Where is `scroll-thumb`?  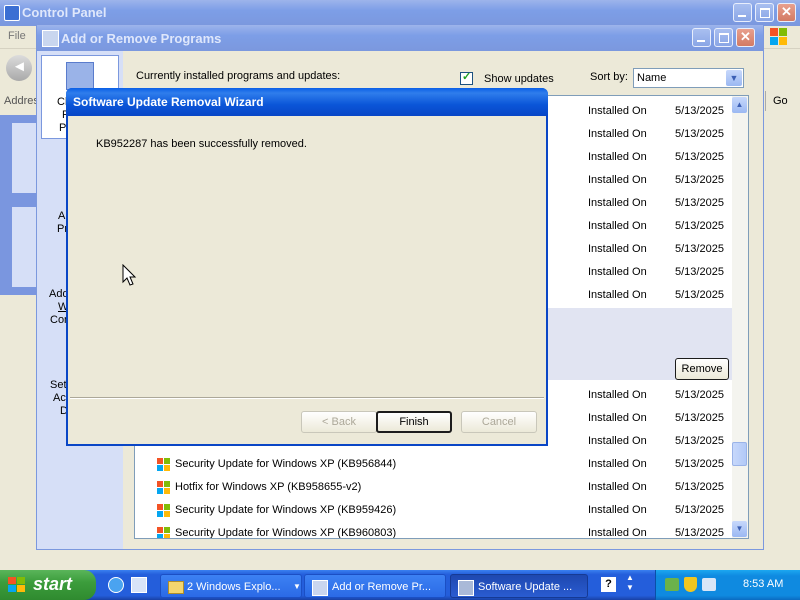 scroll-thumb is located at coordinates (739, 454).